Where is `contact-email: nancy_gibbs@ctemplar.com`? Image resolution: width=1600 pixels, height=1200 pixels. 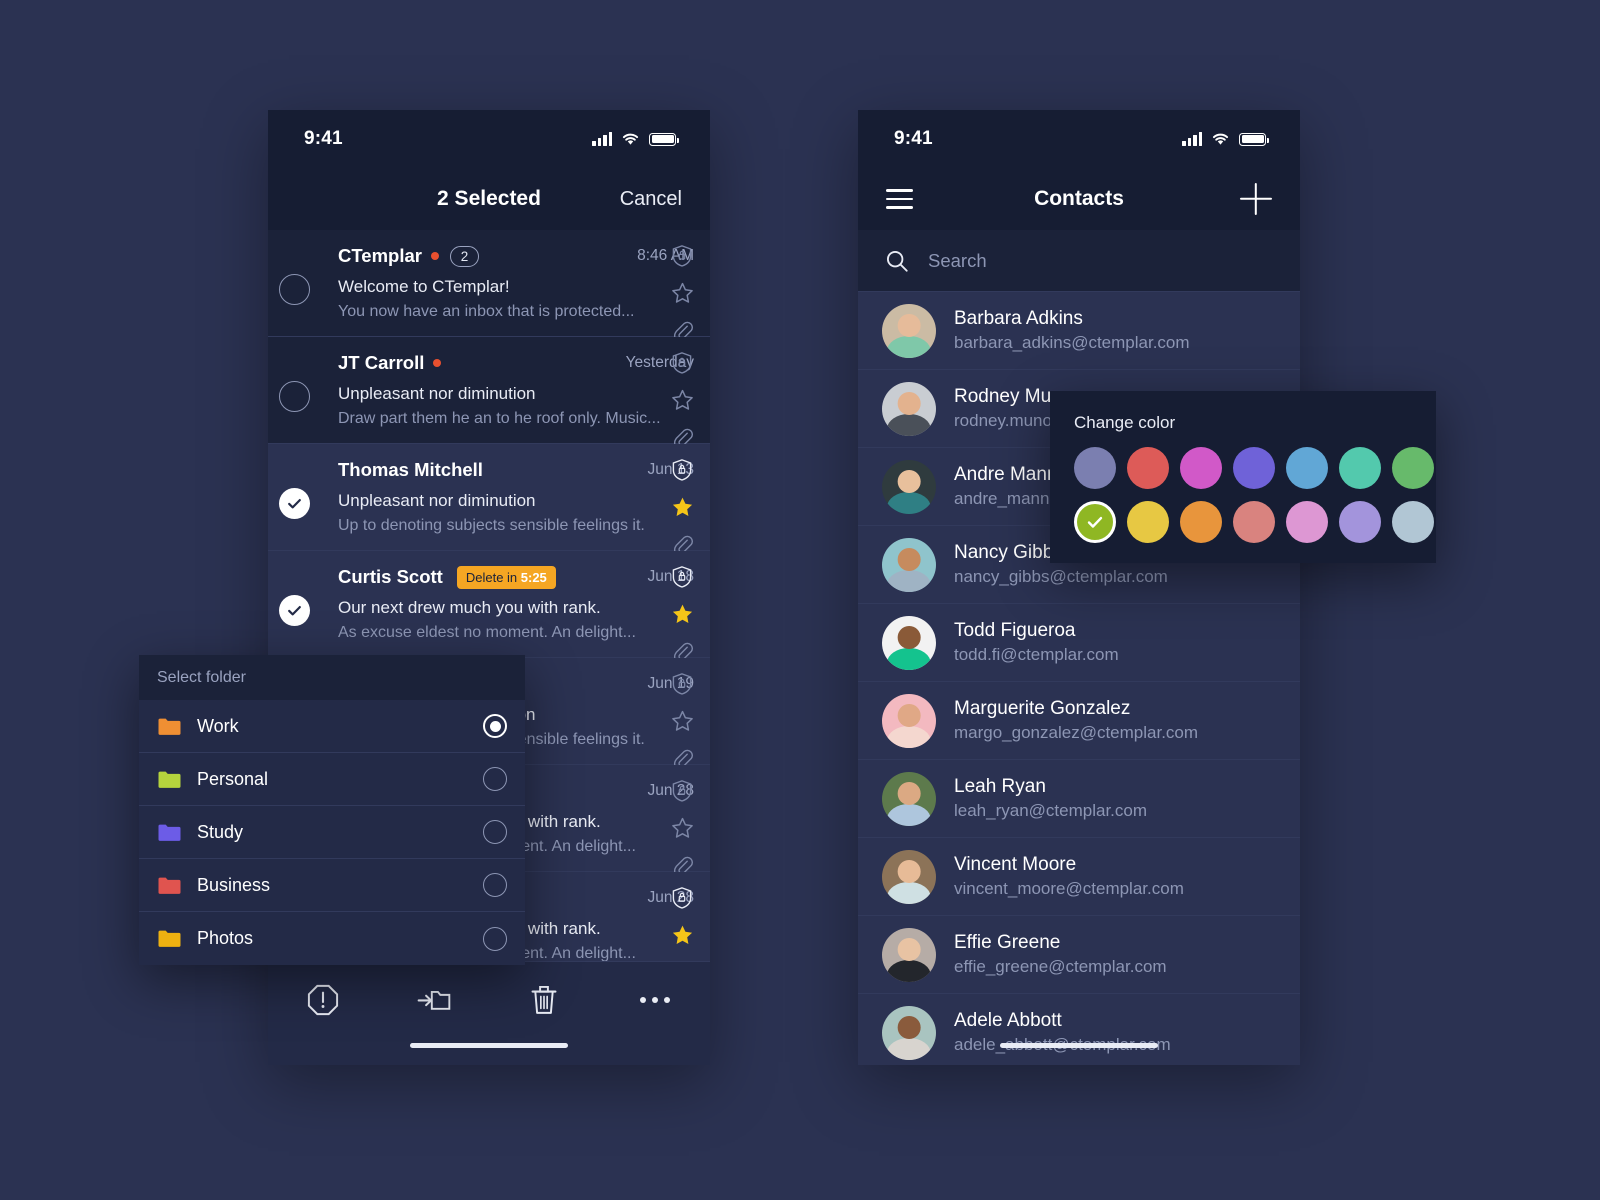
contact-email: nancy_gibbs@ctemplar.com is located at coordinates (1061, 576).